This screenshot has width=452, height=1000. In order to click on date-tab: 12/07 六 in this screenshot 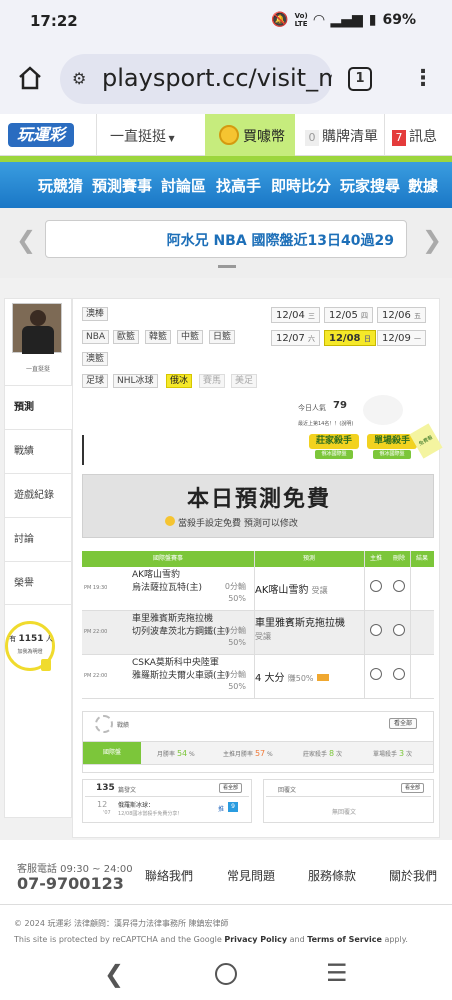, I will do `click(296, 338)`.